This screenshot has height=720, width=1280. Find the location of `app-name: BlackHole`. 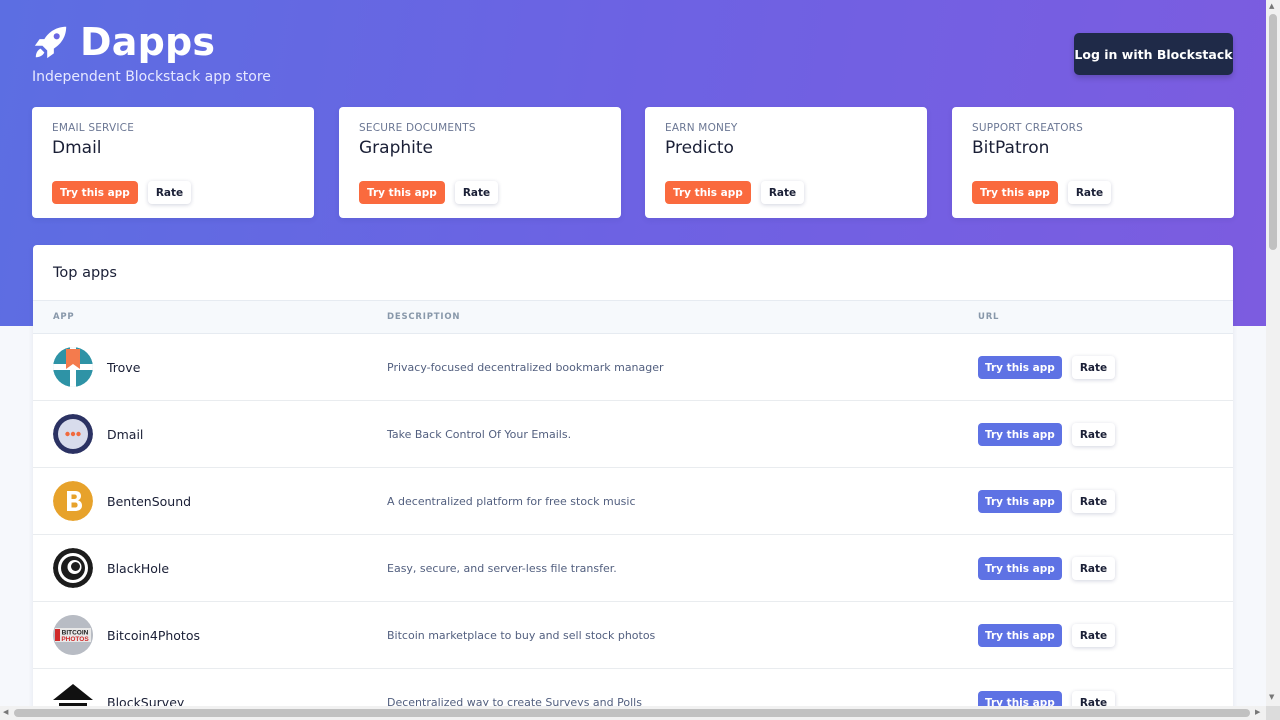

app-name: BlackHole is located at coordinates (138, 568).